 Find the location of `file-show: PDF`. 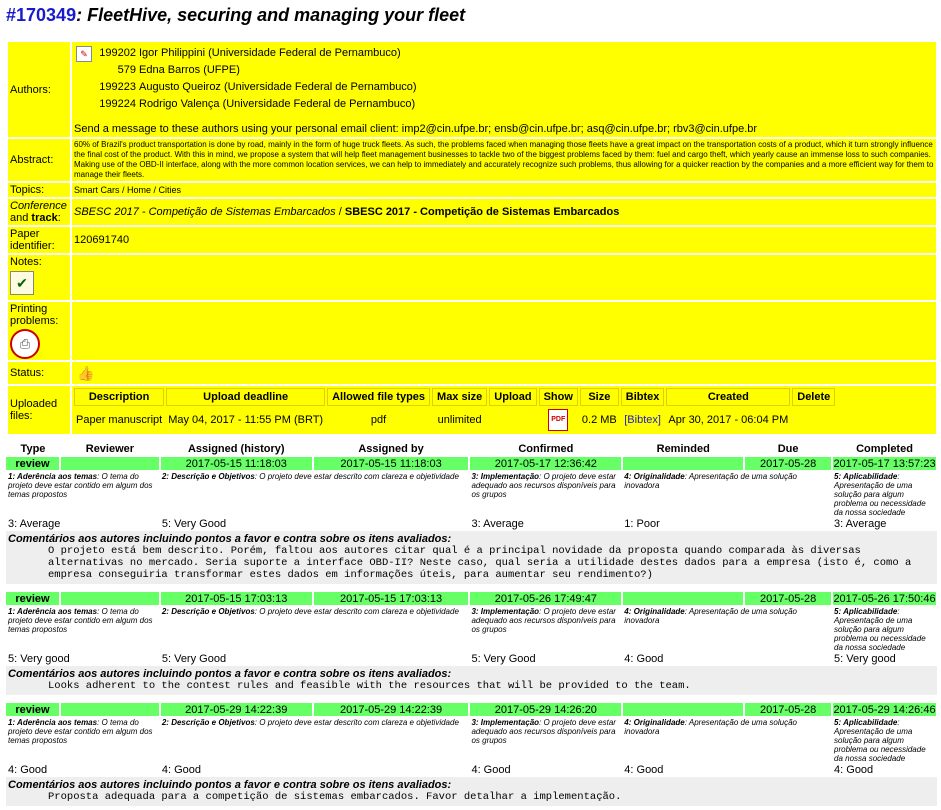

file-show: PDF is located at coordinates (558, 420).